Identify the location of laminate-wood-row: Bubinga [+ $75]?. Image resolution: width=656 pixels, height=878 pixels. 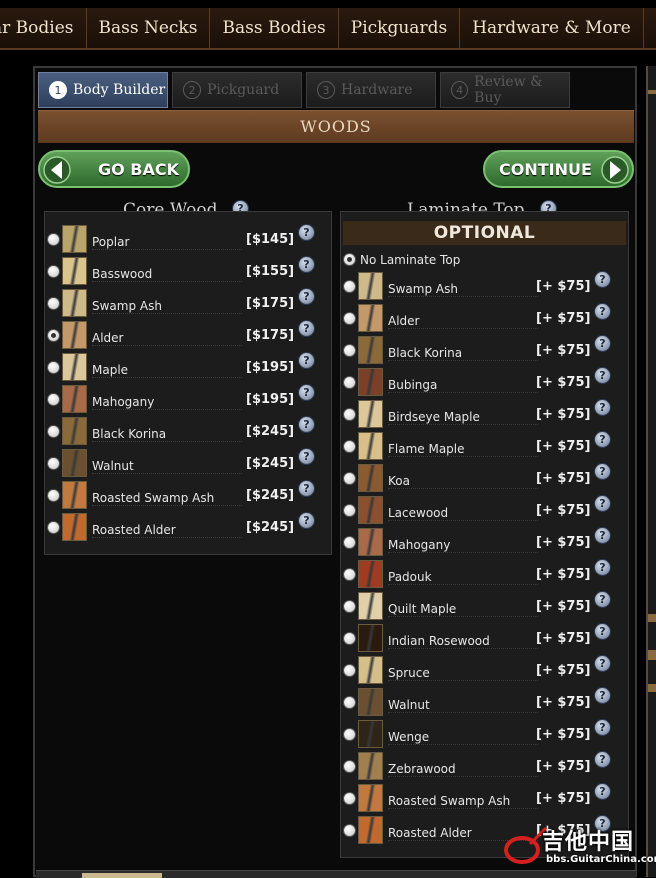
(480, 383).